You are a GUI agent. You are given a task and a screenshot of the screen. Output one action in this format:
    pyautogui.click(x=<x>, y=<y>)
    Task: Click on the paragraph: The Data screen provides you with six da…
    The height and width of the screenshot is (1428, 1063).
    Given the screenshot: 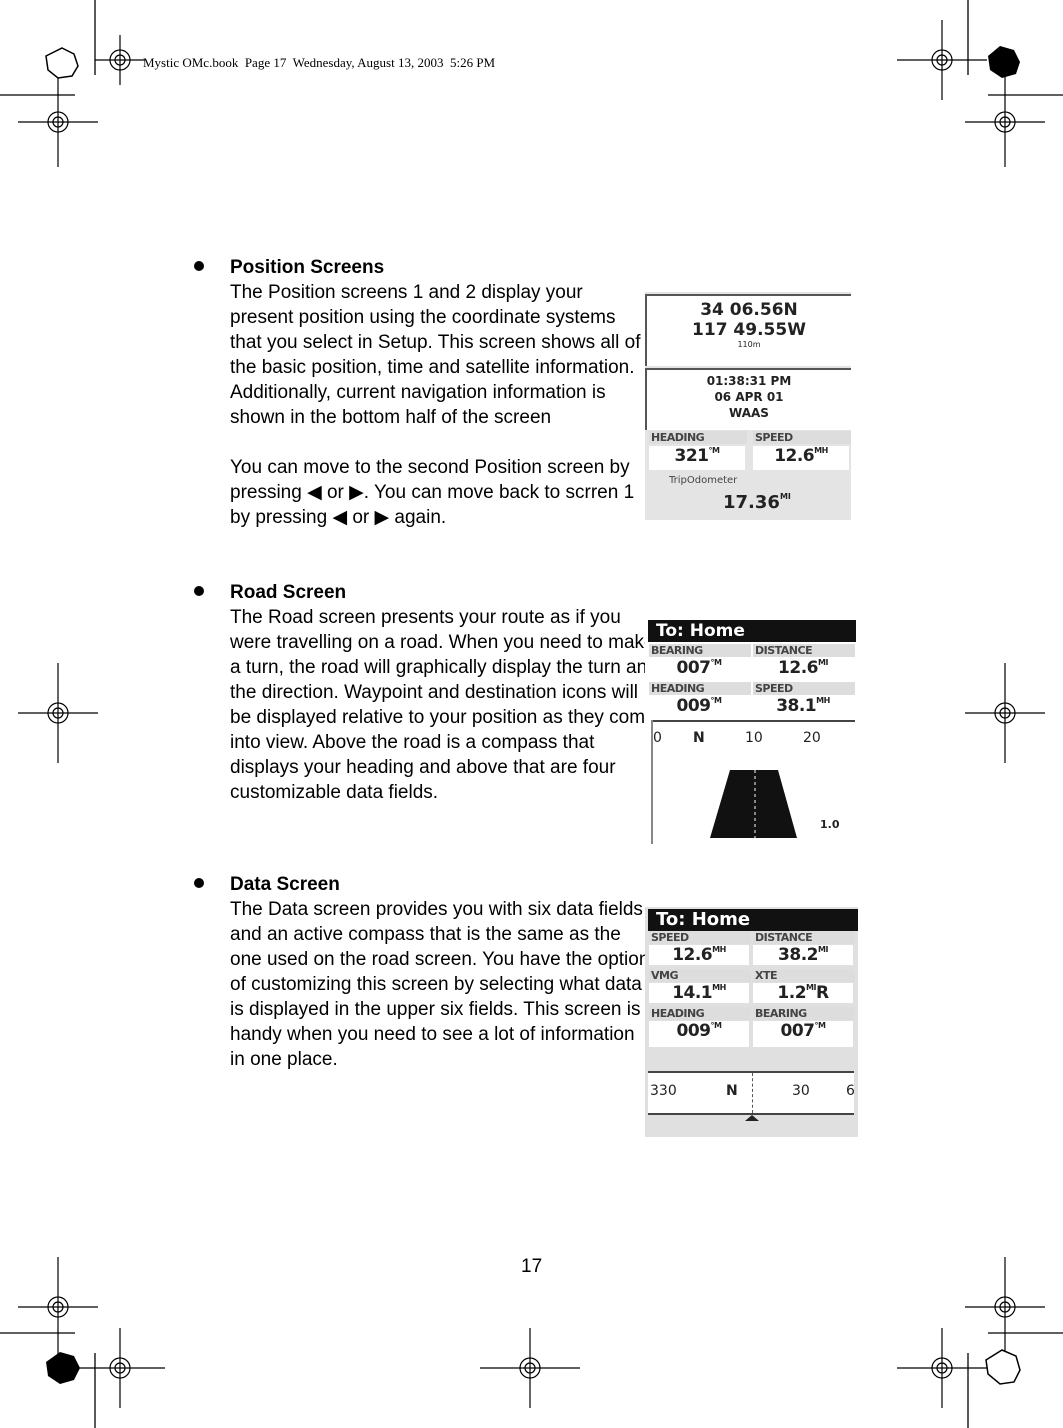 What is the action you would take?
    pyautogui.click(x=440, y=984)
    